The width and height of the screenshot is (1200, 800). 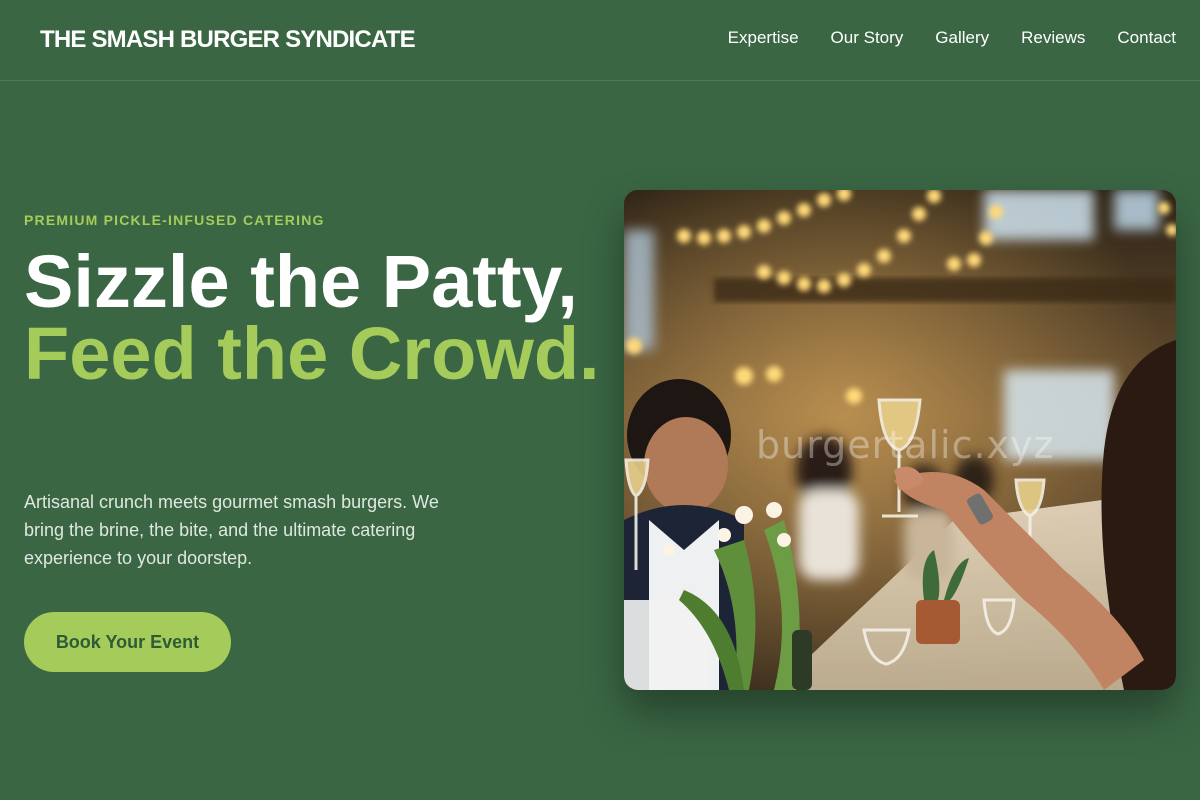 I want to click on headline-line-1: Sizzle the Patty,, so click(x=301, y=281).